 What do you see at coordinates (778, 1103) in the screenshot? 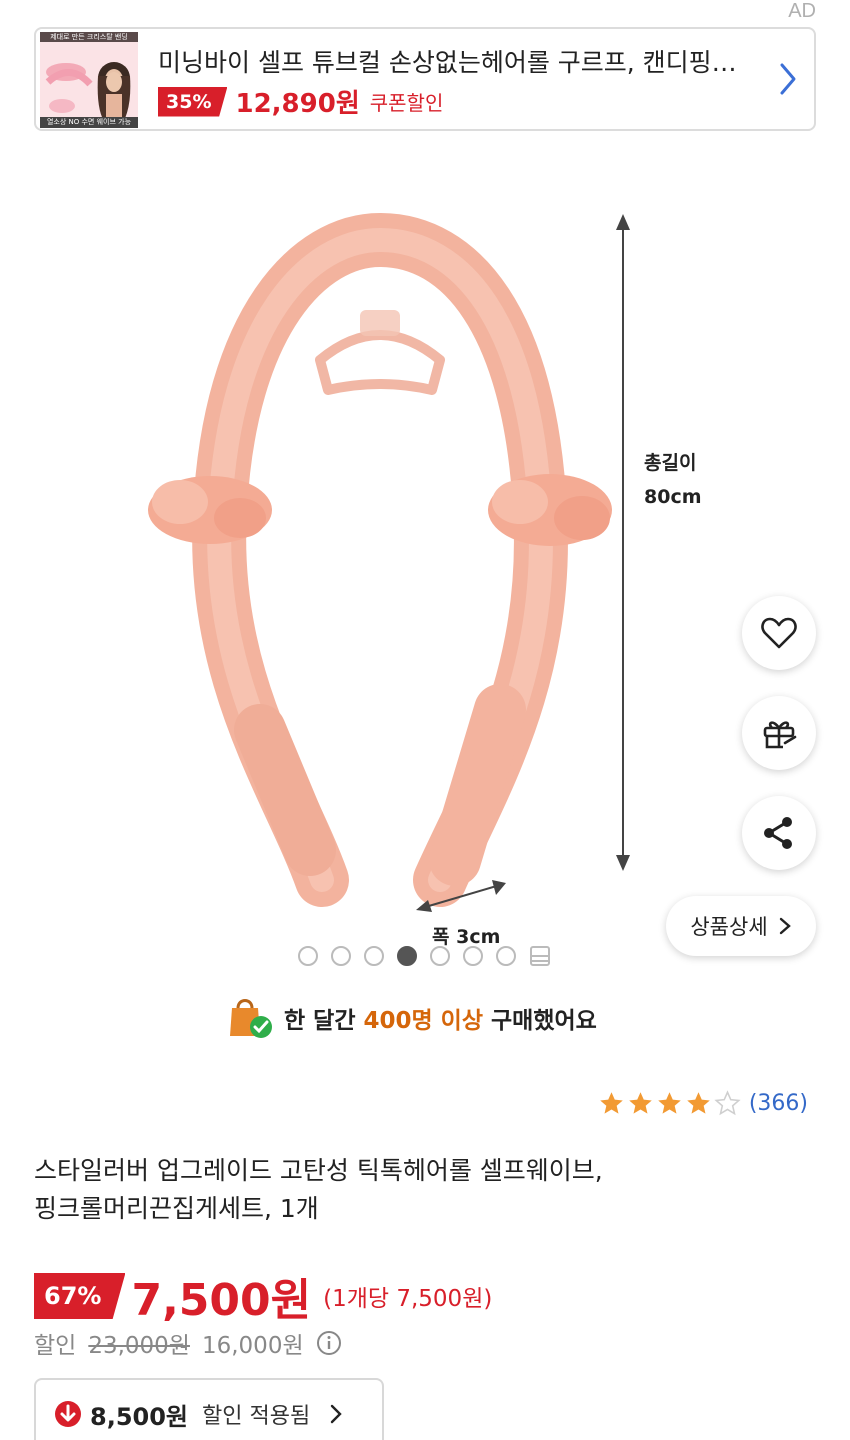
I see `rating-count: (366)` at bounding box center [778, 1103].